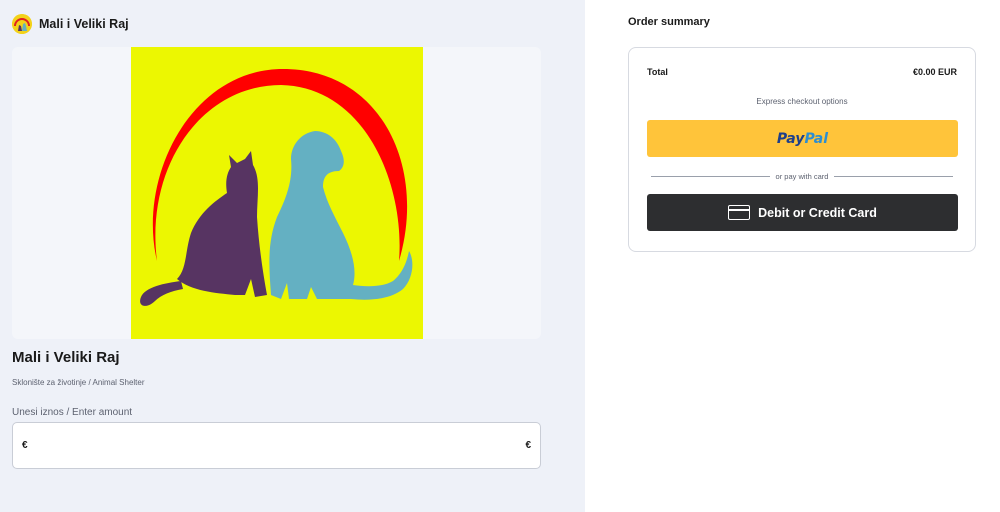 This screenshot has height=512, width=1000. Describe the element at coordinates (72, 412) in the screenshot. I see `amount-label: Unesi iznos / Enter amount` at that location.